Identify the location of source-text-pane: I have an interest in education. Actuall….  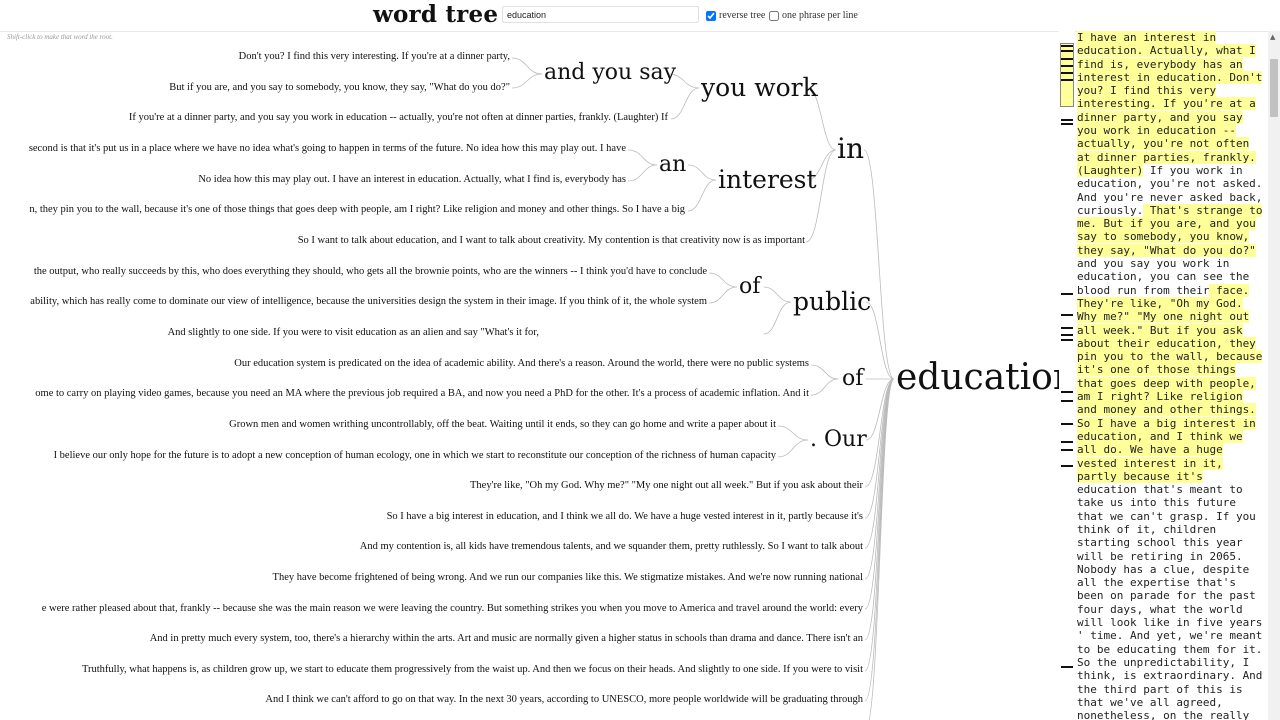
(1170, 375).